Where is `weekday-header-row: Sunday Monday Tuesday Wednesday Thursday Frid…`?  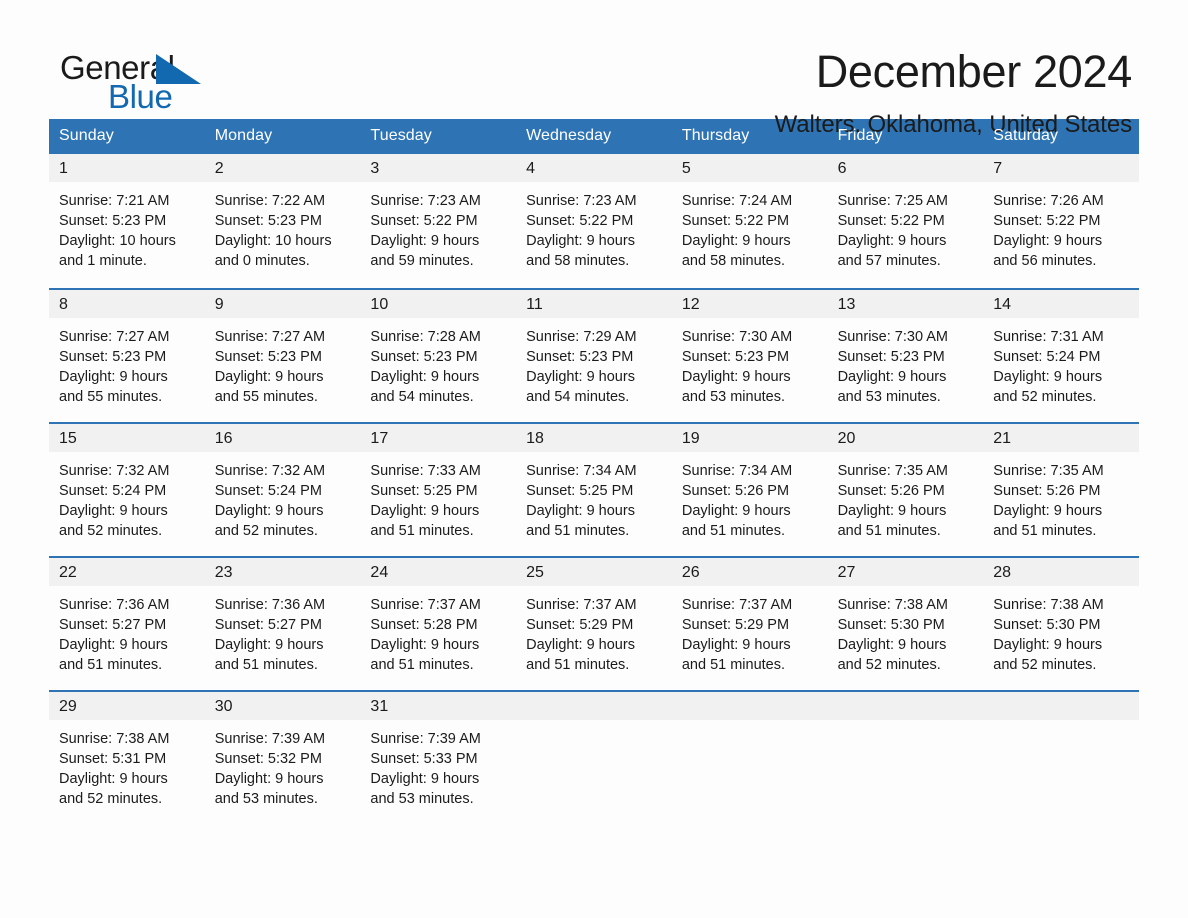 weekday-header-row: Sunday Monday Tuesday Wednesday Thursday Frid… is located at coordinates (594, 136).